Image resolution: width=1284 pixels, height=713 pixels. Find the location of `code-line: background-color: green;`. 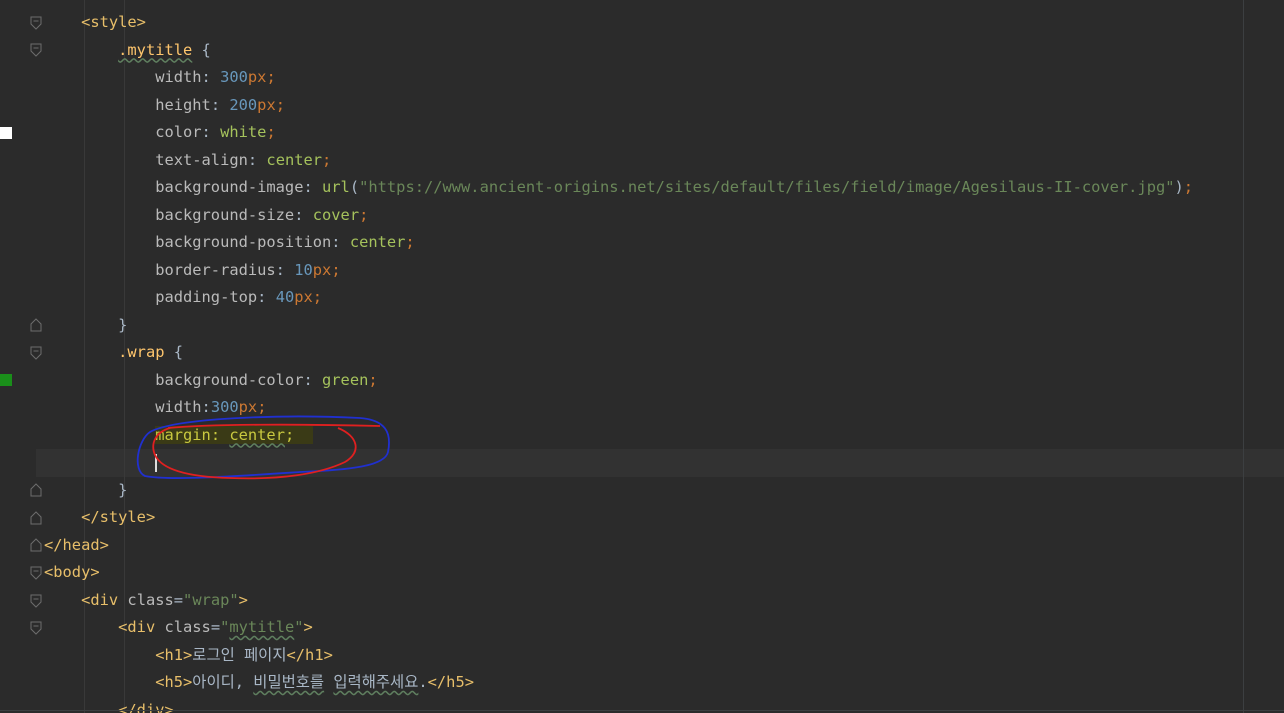

code-line: background-color: green; is located at coordinates (210, 381).